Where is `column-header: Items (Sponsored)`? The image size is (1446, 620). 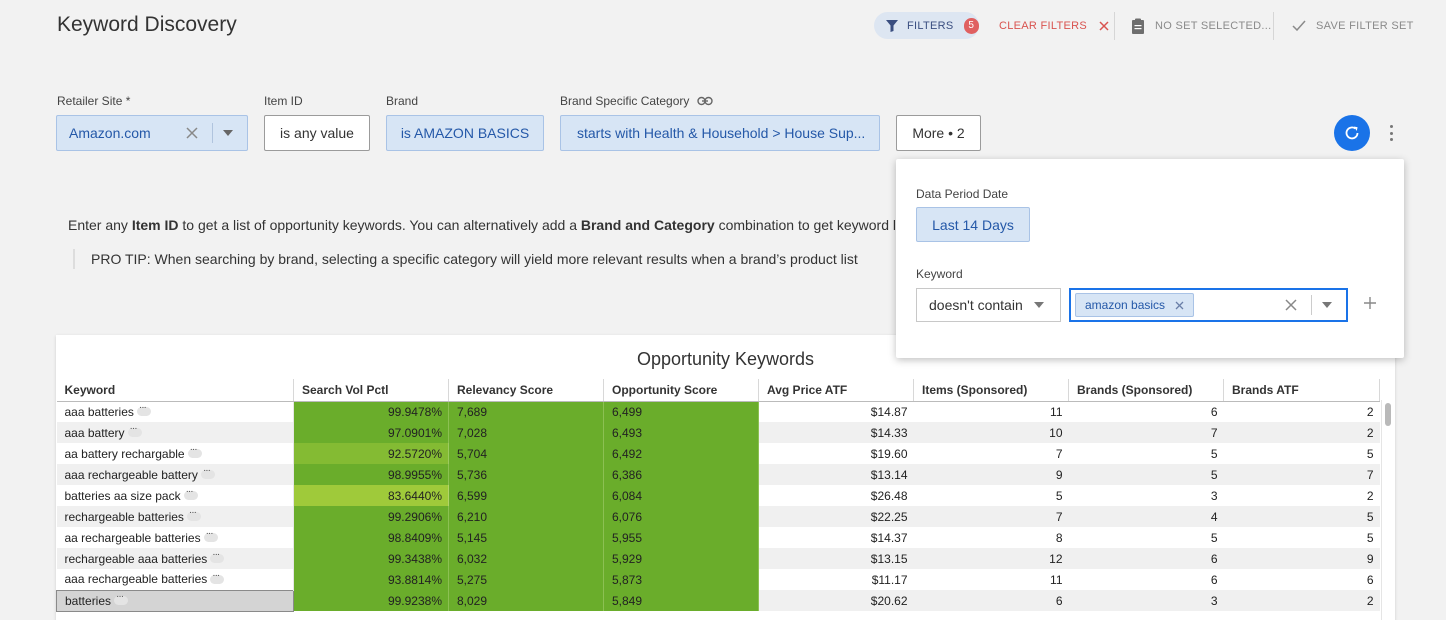
column-header: Items (Sponsored) is located at coordinates (991, 390).